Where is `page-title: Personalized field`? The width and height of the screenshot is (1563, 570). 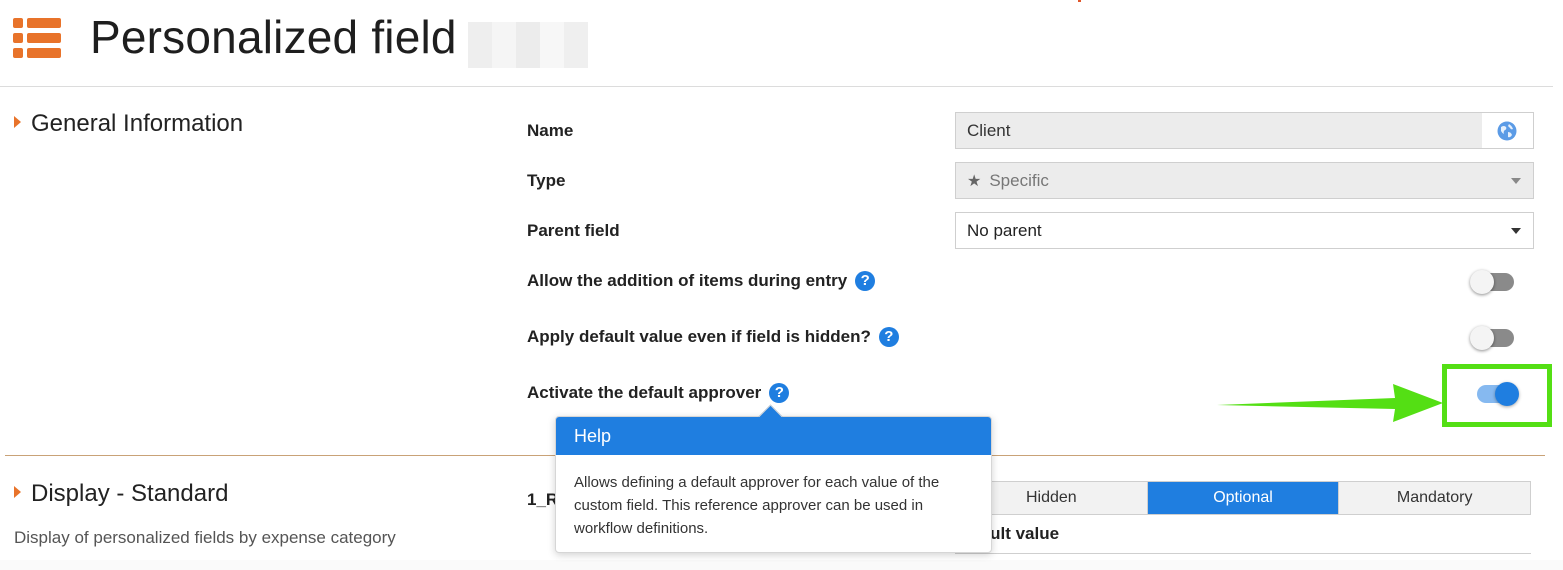 page-title: Personalized field is located at coordinates (273, 37).